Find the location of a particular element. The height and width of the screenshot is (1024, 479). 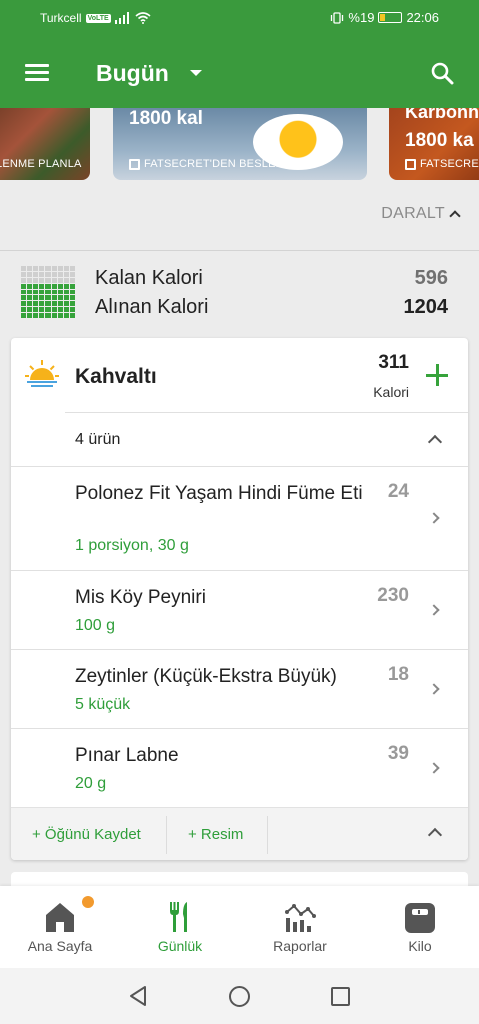

items-count: 4 ürün is located at coordinates (98, 439).